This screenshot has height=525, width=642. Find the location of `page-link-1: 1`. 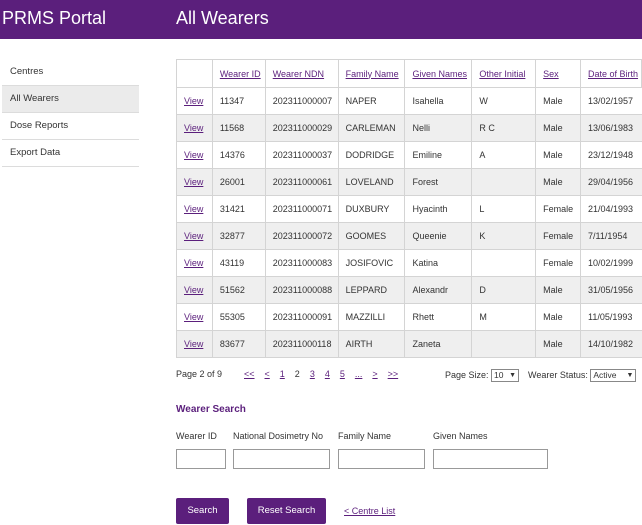

page-link-1: 1 is located at coordinates (282, 374).